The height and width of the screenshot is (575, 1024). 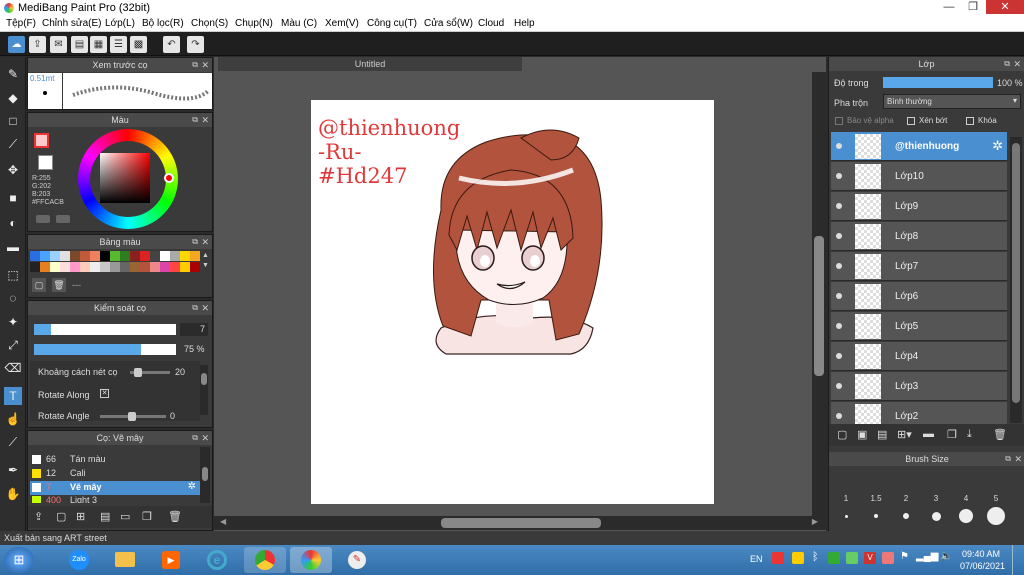 I want to click on hue-handle, so click(x=169, y=178).